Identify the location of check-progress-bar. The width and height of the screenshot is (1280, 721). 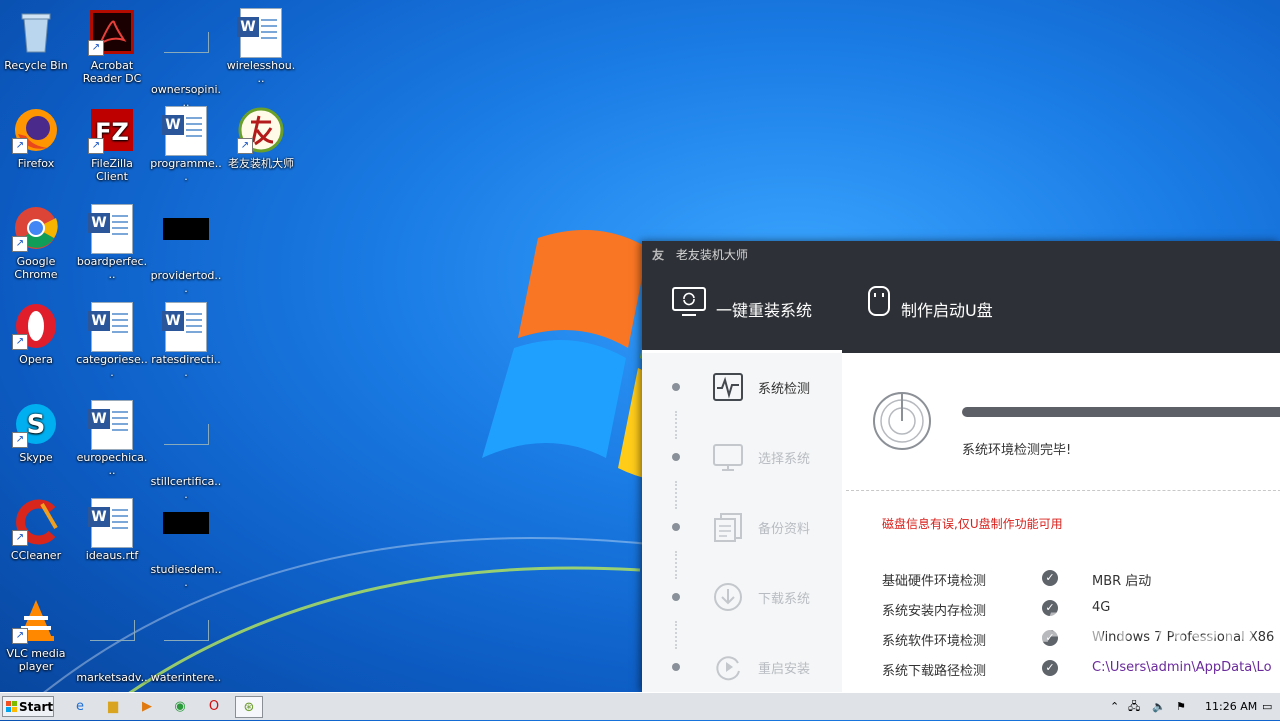
(1121, 412).